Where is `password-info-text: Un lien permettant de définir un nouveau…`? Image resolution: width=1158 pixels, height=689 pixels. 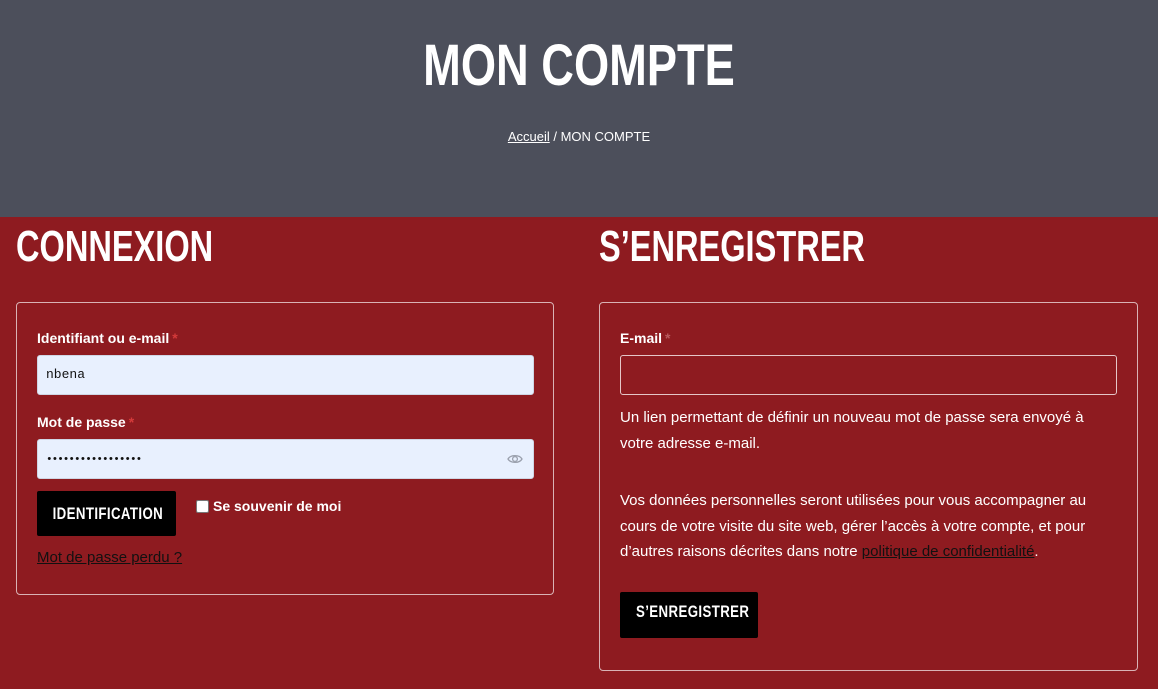
password-info-text: Un lien permettant de définir un nouveau… is located at coordinates (852, 430).